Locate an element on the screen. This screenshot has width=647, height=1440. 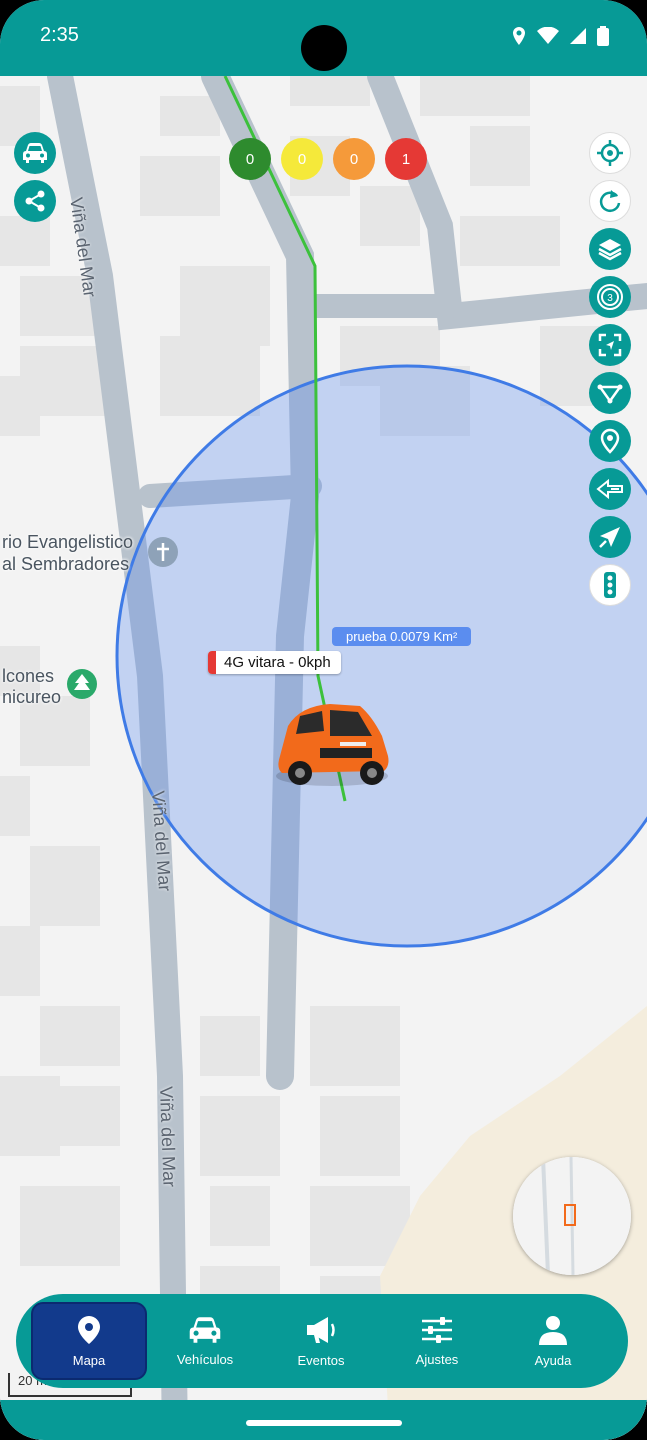
place-label: al Sembradores is located at coordinates (66, 564).